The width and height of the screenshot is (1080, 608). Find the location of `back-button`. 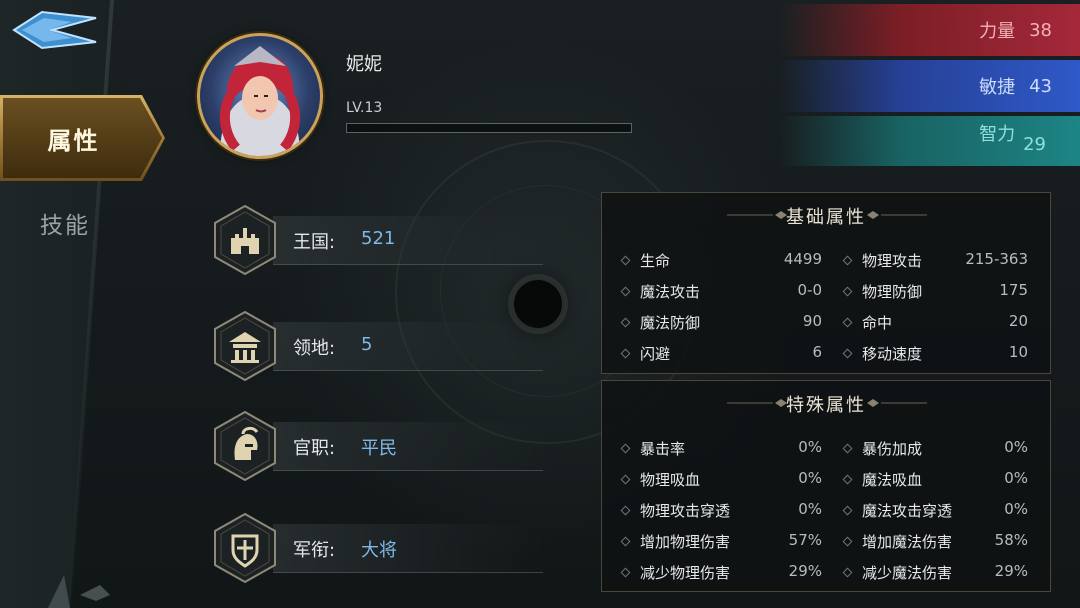

back-button is located at coordinates (55, 30).